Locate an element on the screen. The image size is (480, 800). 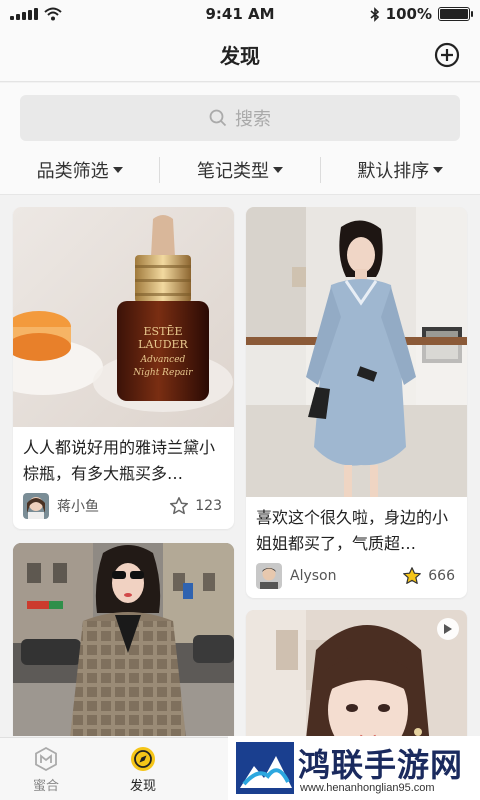
battery-icon is located at coordinates (455, 14).